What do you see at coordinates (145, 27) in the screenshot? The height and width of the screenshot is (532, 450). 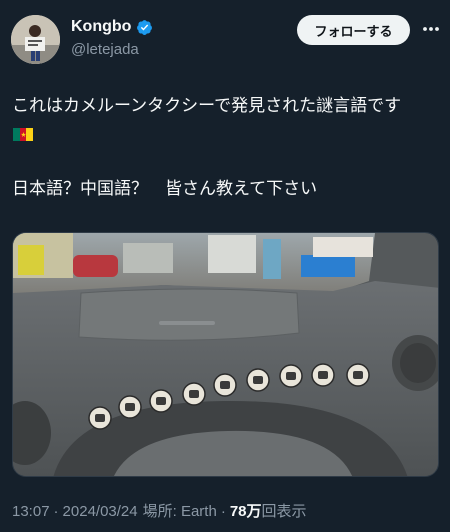 I see `verified-badge-icon` at bounding box center [145, 27].